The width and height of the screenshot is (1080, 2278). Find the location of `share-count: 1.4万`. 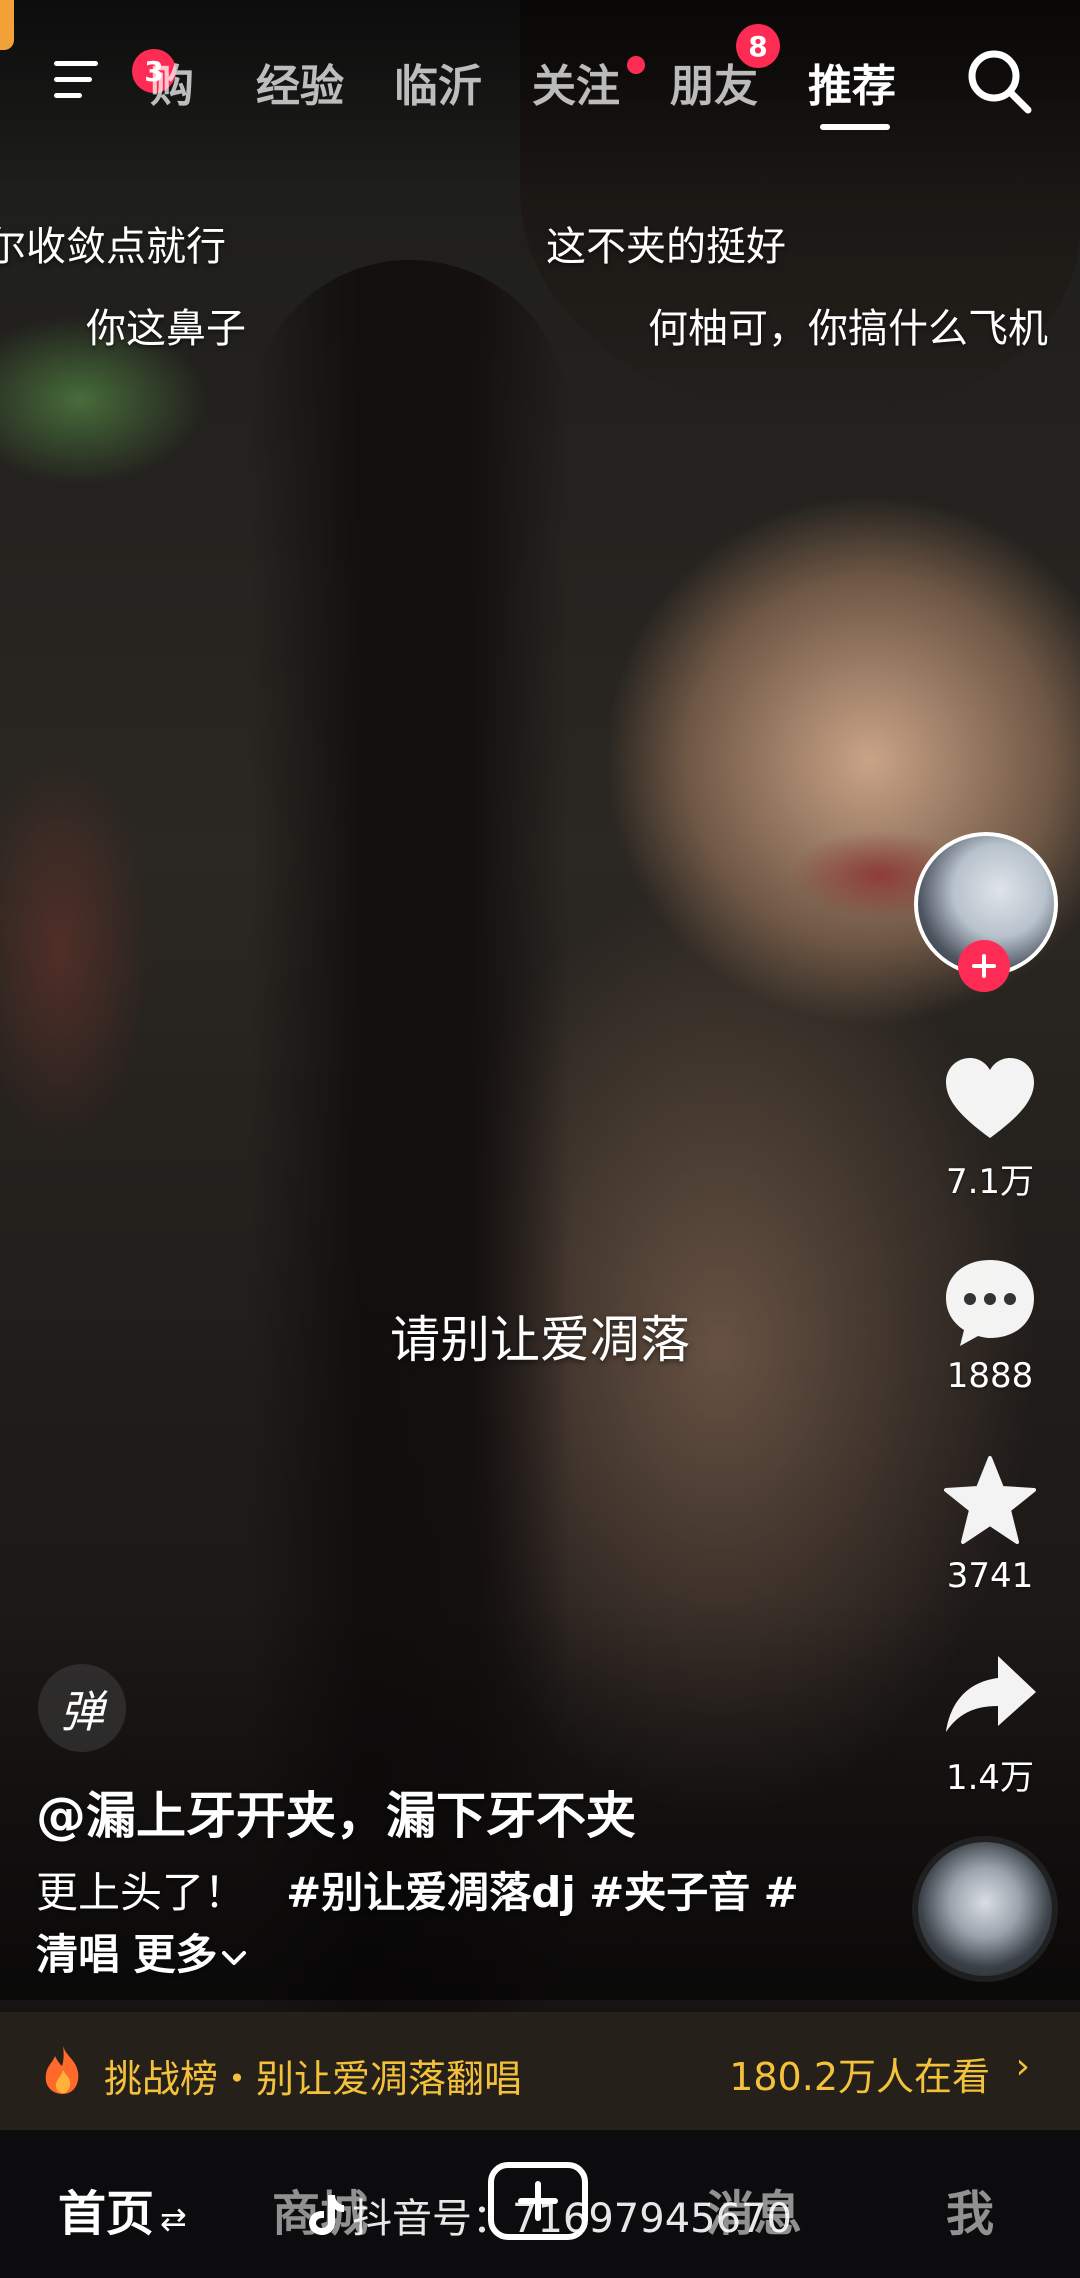

share-count: 1.4万 is located at coordinates (990, 1778).